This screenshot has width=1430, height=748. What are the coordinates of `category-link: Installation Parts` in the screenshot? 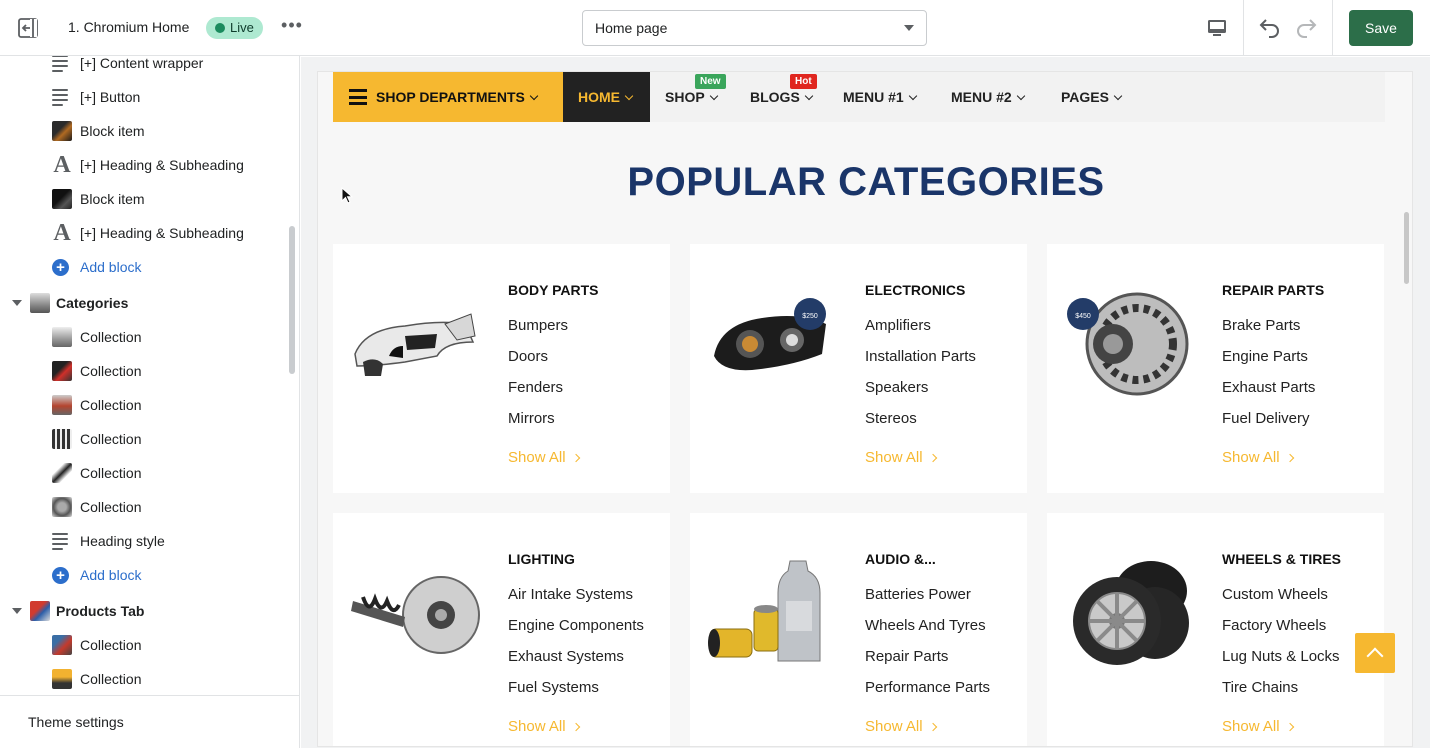 It's located at (920, 356).